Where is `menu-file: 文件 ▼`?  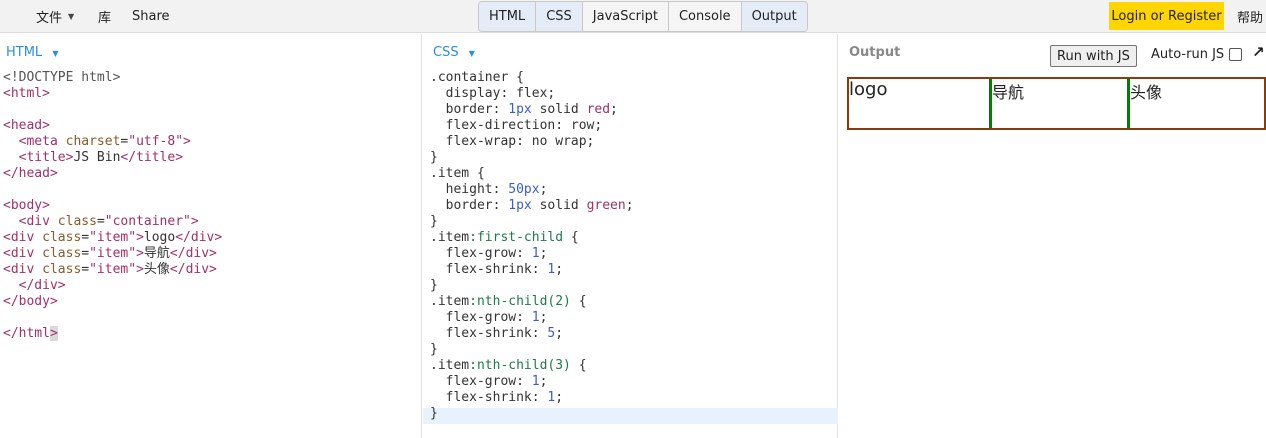 menu-file: 文件 ▼ is located at coordinates (55, 16).